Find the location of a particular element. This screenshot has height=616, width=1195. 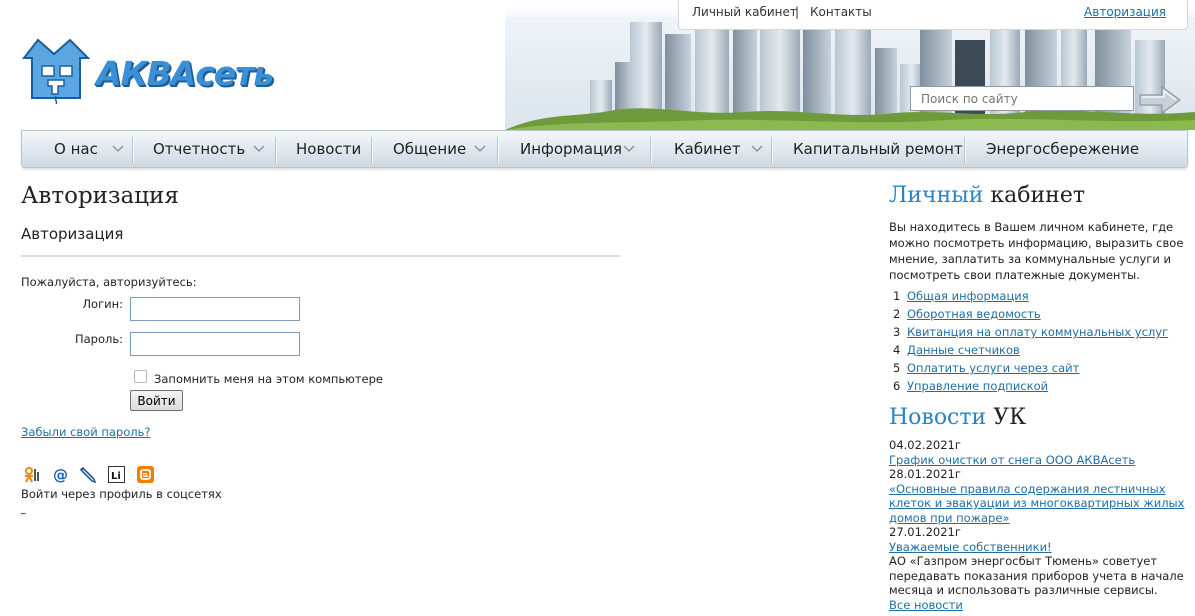

cabinet-heading-accent: Личный is located at coordinates (936, 195).